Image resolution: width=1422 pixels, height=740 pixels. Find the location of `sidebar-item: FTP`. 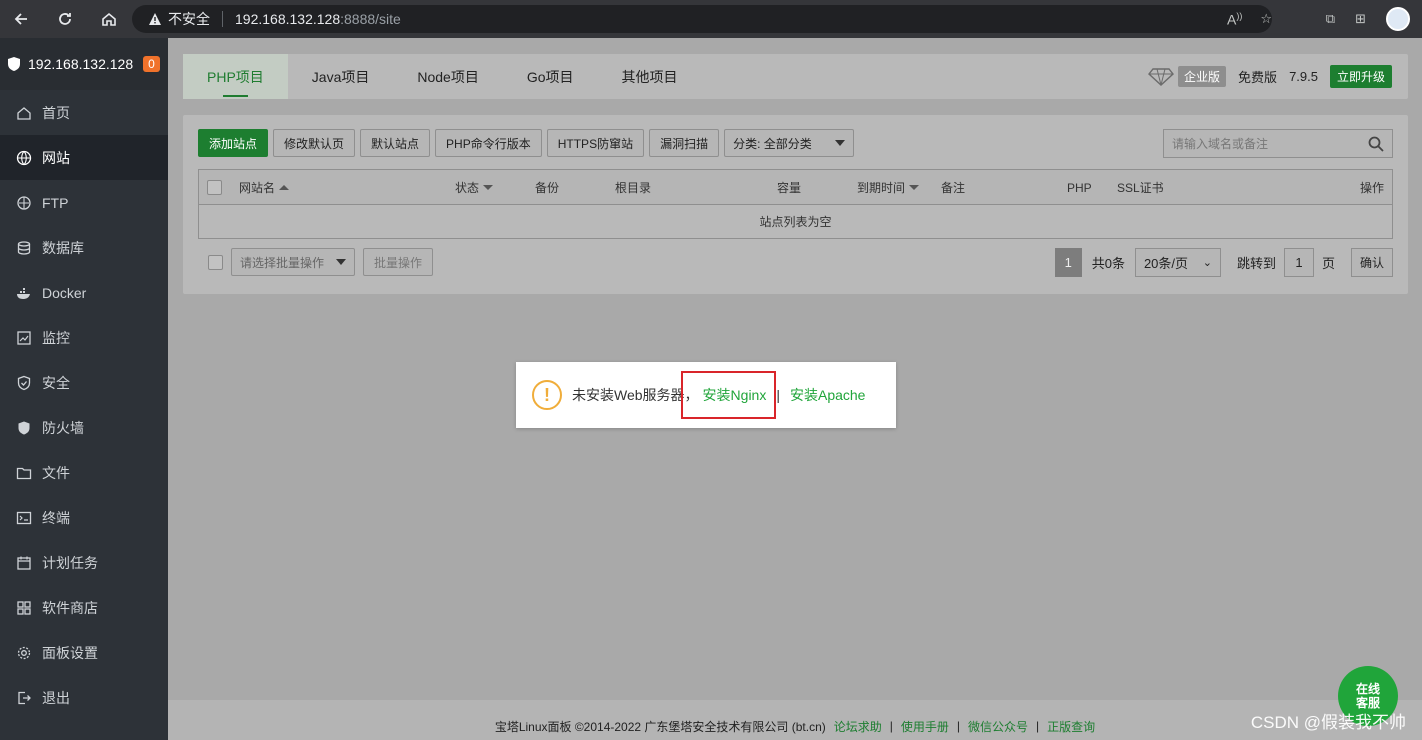

sidebar-item: FTP is located at coordinates (84, 202).